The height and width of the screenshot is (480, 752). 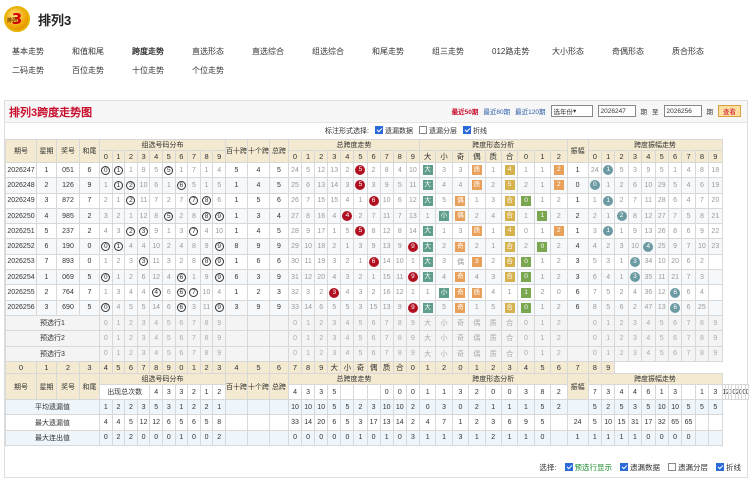 What do you see at coordinates (530, 111) in the screenshot?
I see `recent-120-link: 最近120期` at bounding box center [530, 111].